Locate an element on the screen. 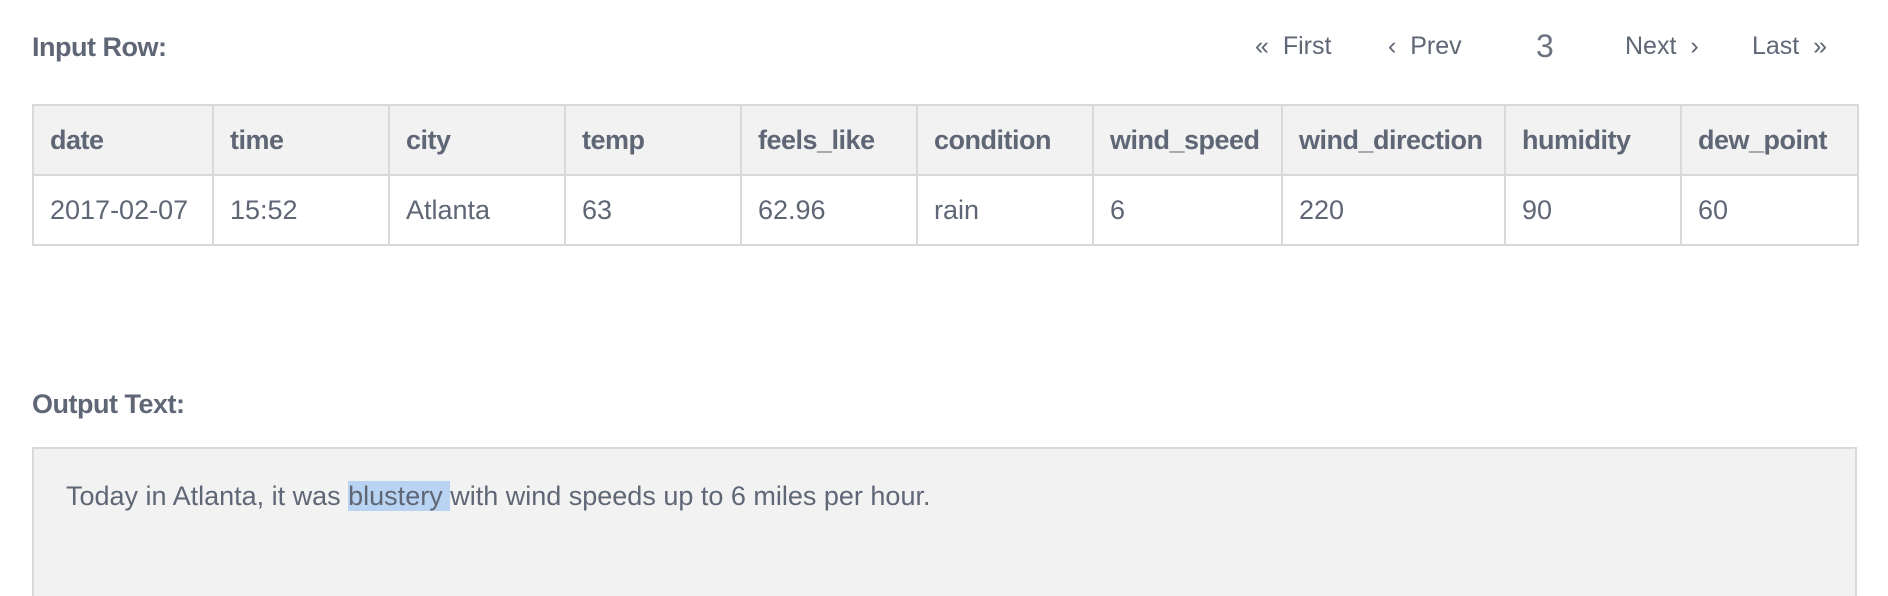  column-header: feels_like is located at coordinates (829, 140).